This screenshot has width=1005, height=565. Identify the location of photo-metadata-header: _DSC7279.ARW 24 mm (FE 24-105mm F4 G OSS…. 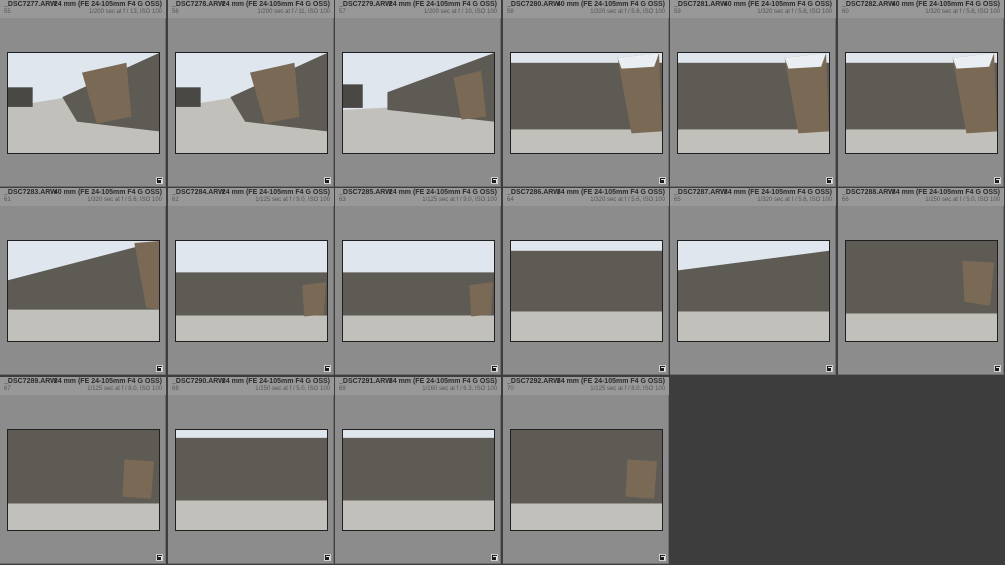
(418, 9).